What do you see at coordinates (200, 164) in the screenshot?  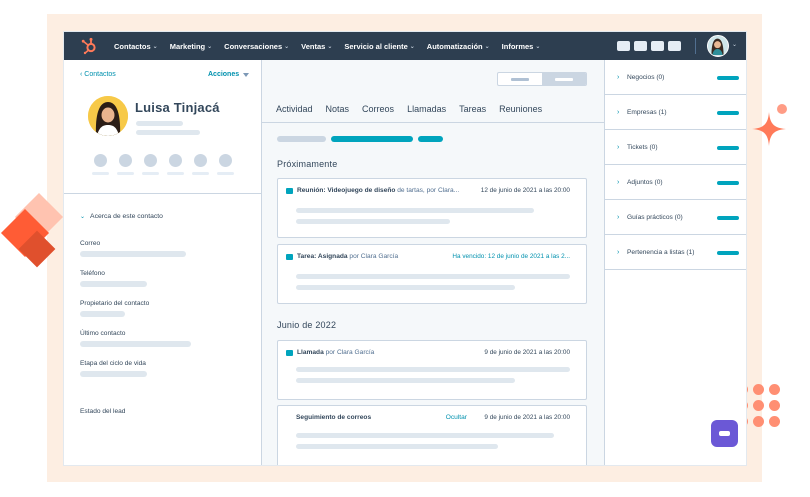 I see `quick-action-task` at bounding box center [200, 164].